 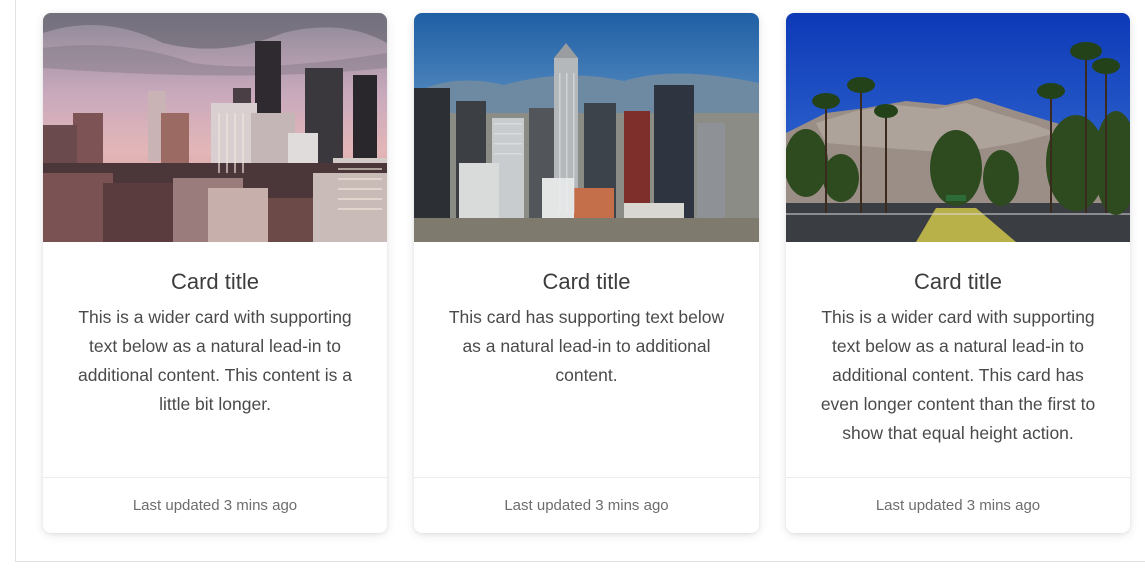 What do you see at coordinates (958, 127) in the screenshot?
I see `card-image-palm-avenue` at bounding box center [958, 127].